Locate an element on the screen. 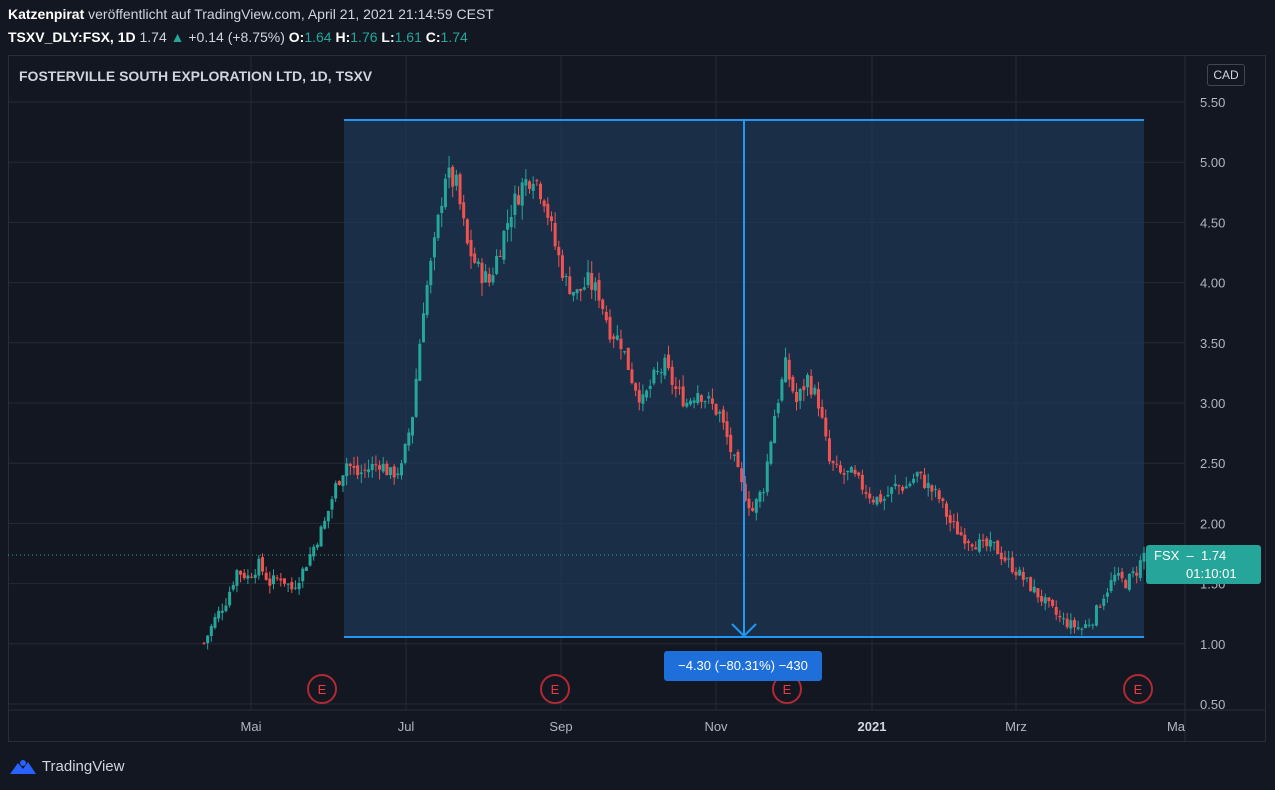  x-tick-label: Jul is located at coordinates (406, 726).